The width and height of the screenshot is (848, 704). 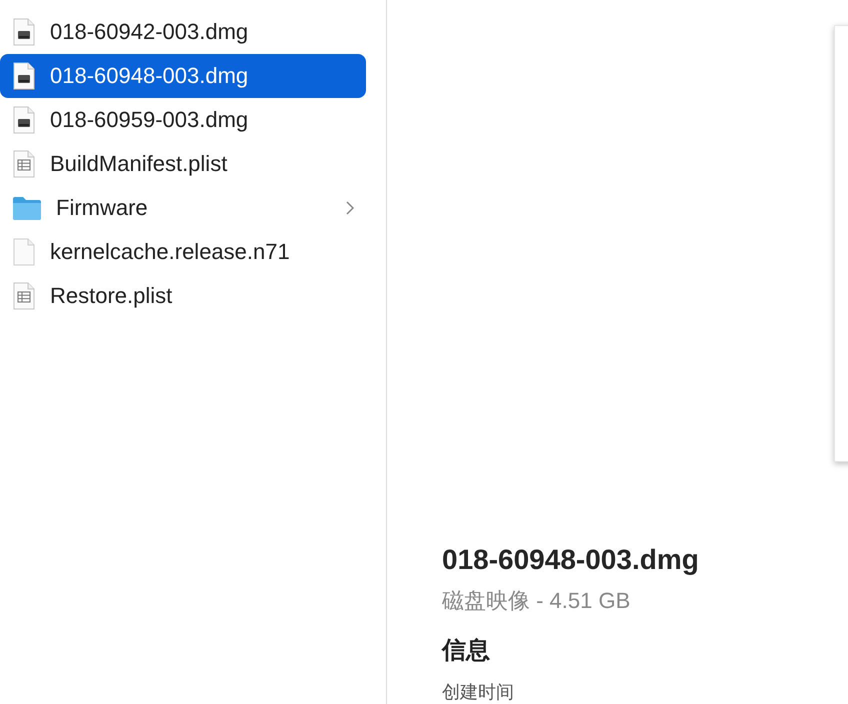 What do you see at coordinates (183, 164) in the screenshot?
I see `file-row: BuildManifest.plist` at bounding box center [183, 164].